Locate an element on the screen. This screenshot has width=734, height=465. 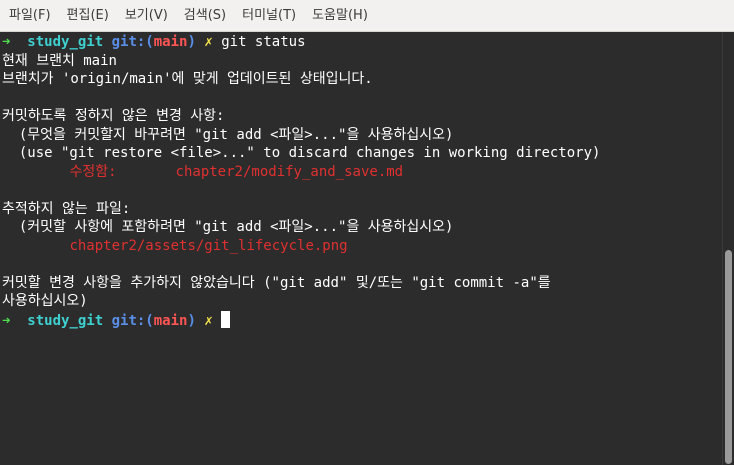
modified-file: chapter2/modify_and_save.md is located at coordinates (289, 171).